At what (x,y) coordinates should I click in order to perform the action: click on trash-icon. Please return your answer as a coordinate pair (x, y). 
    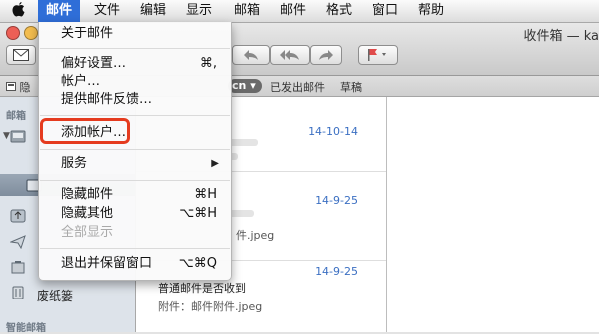
    Looking at the image, I should click on (18, 292).